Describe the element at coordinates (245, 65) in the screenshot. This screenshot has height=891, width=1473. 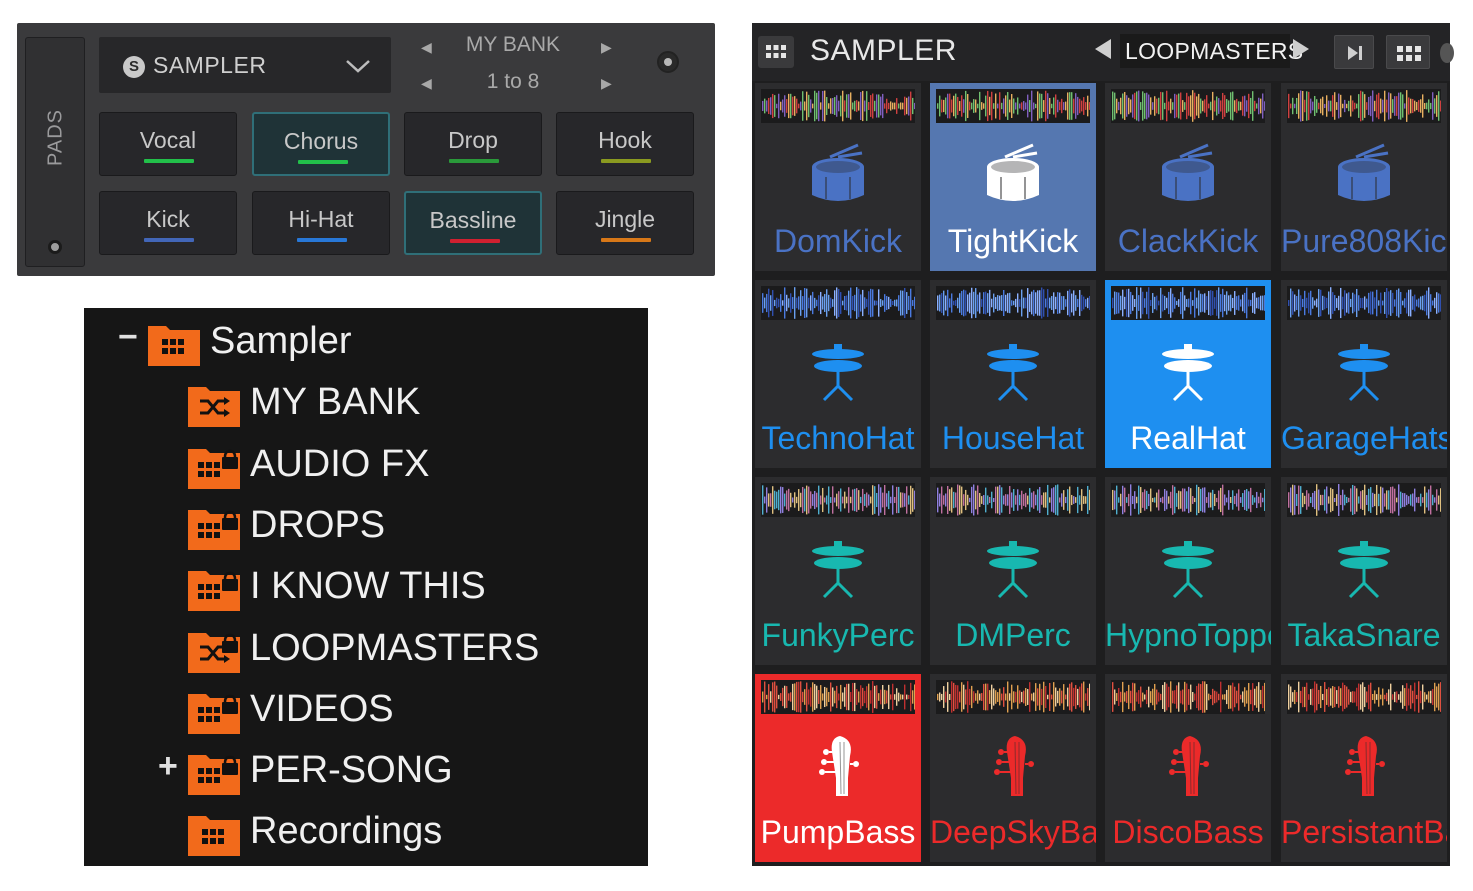
I see `sampler-dropdown: S SAMPLER` at that location.